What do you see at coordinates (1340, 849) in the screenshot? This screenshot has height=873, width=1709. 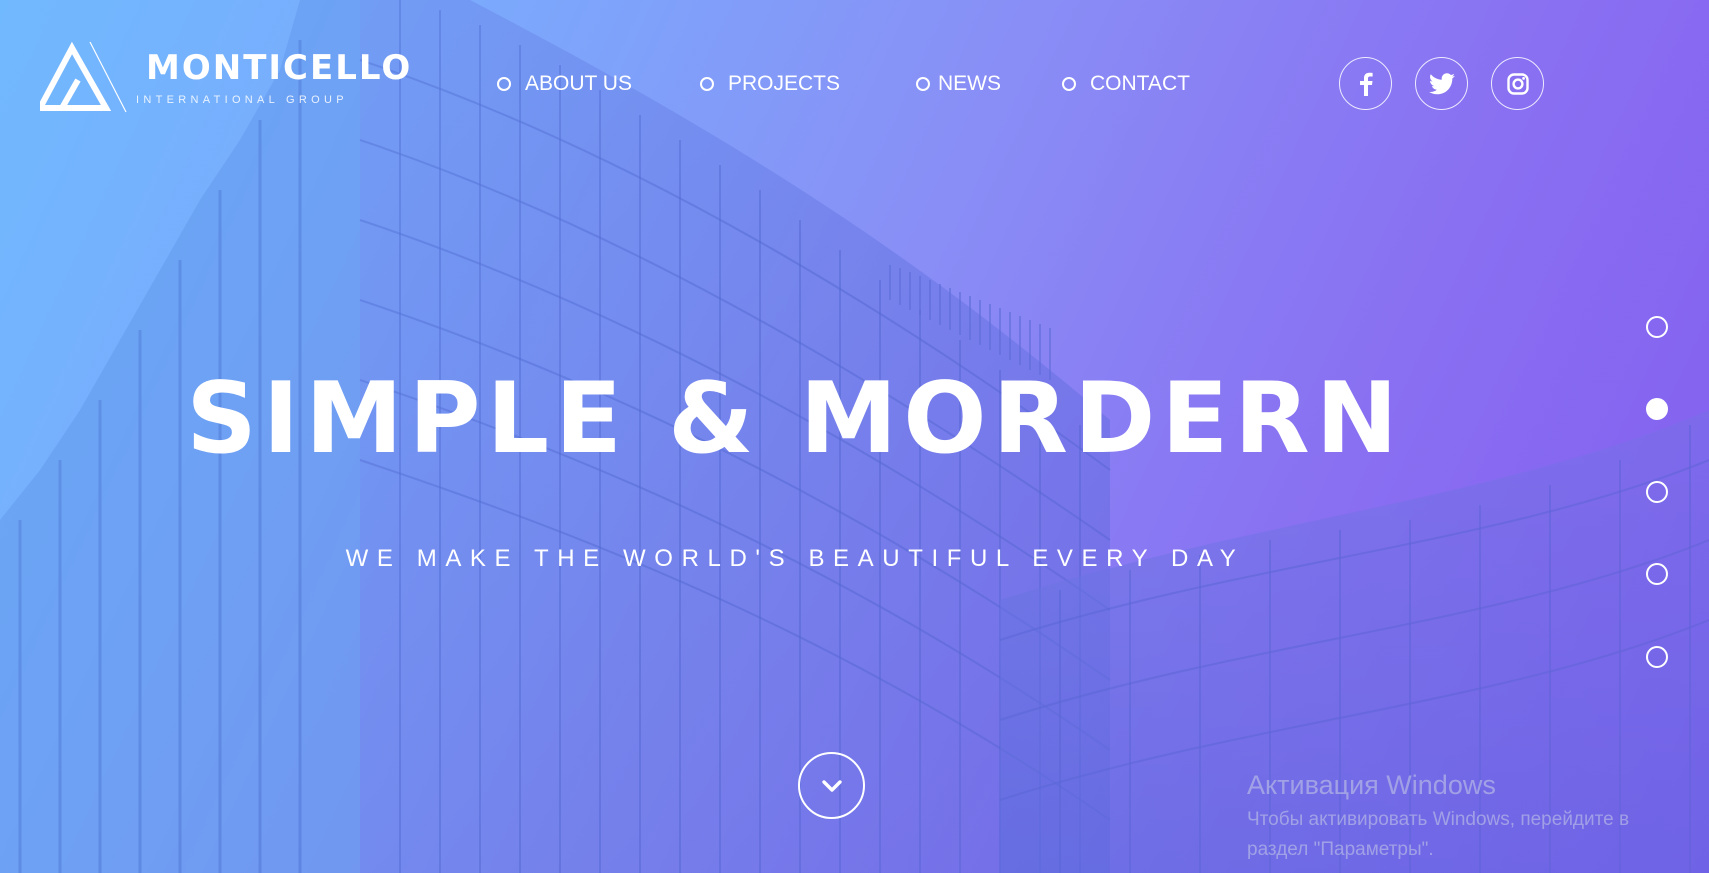 I see `watermark-line-2: раздел "Параметры".` at bounding box center [1340, 849].